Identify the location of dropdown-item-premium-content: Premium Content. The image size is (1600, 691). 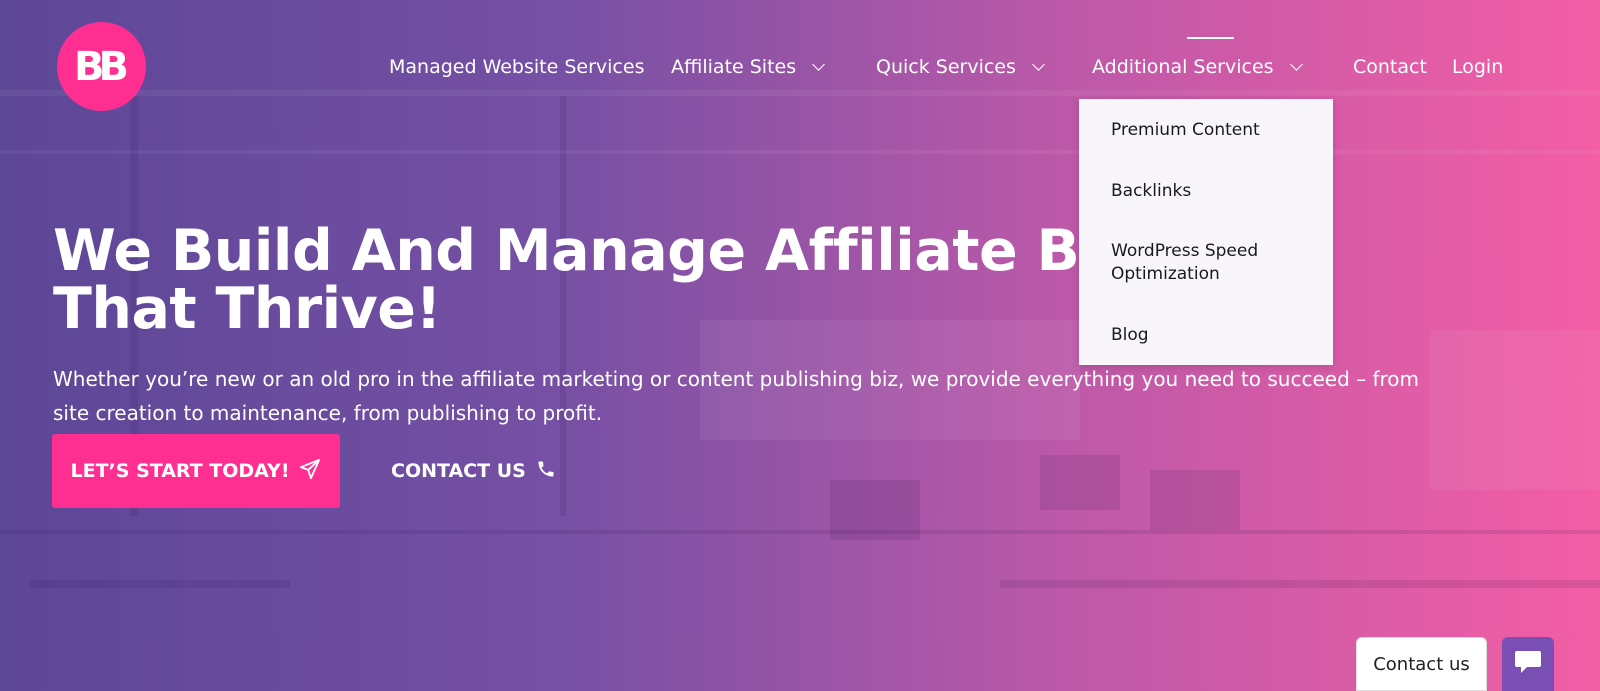
(1211, 130).